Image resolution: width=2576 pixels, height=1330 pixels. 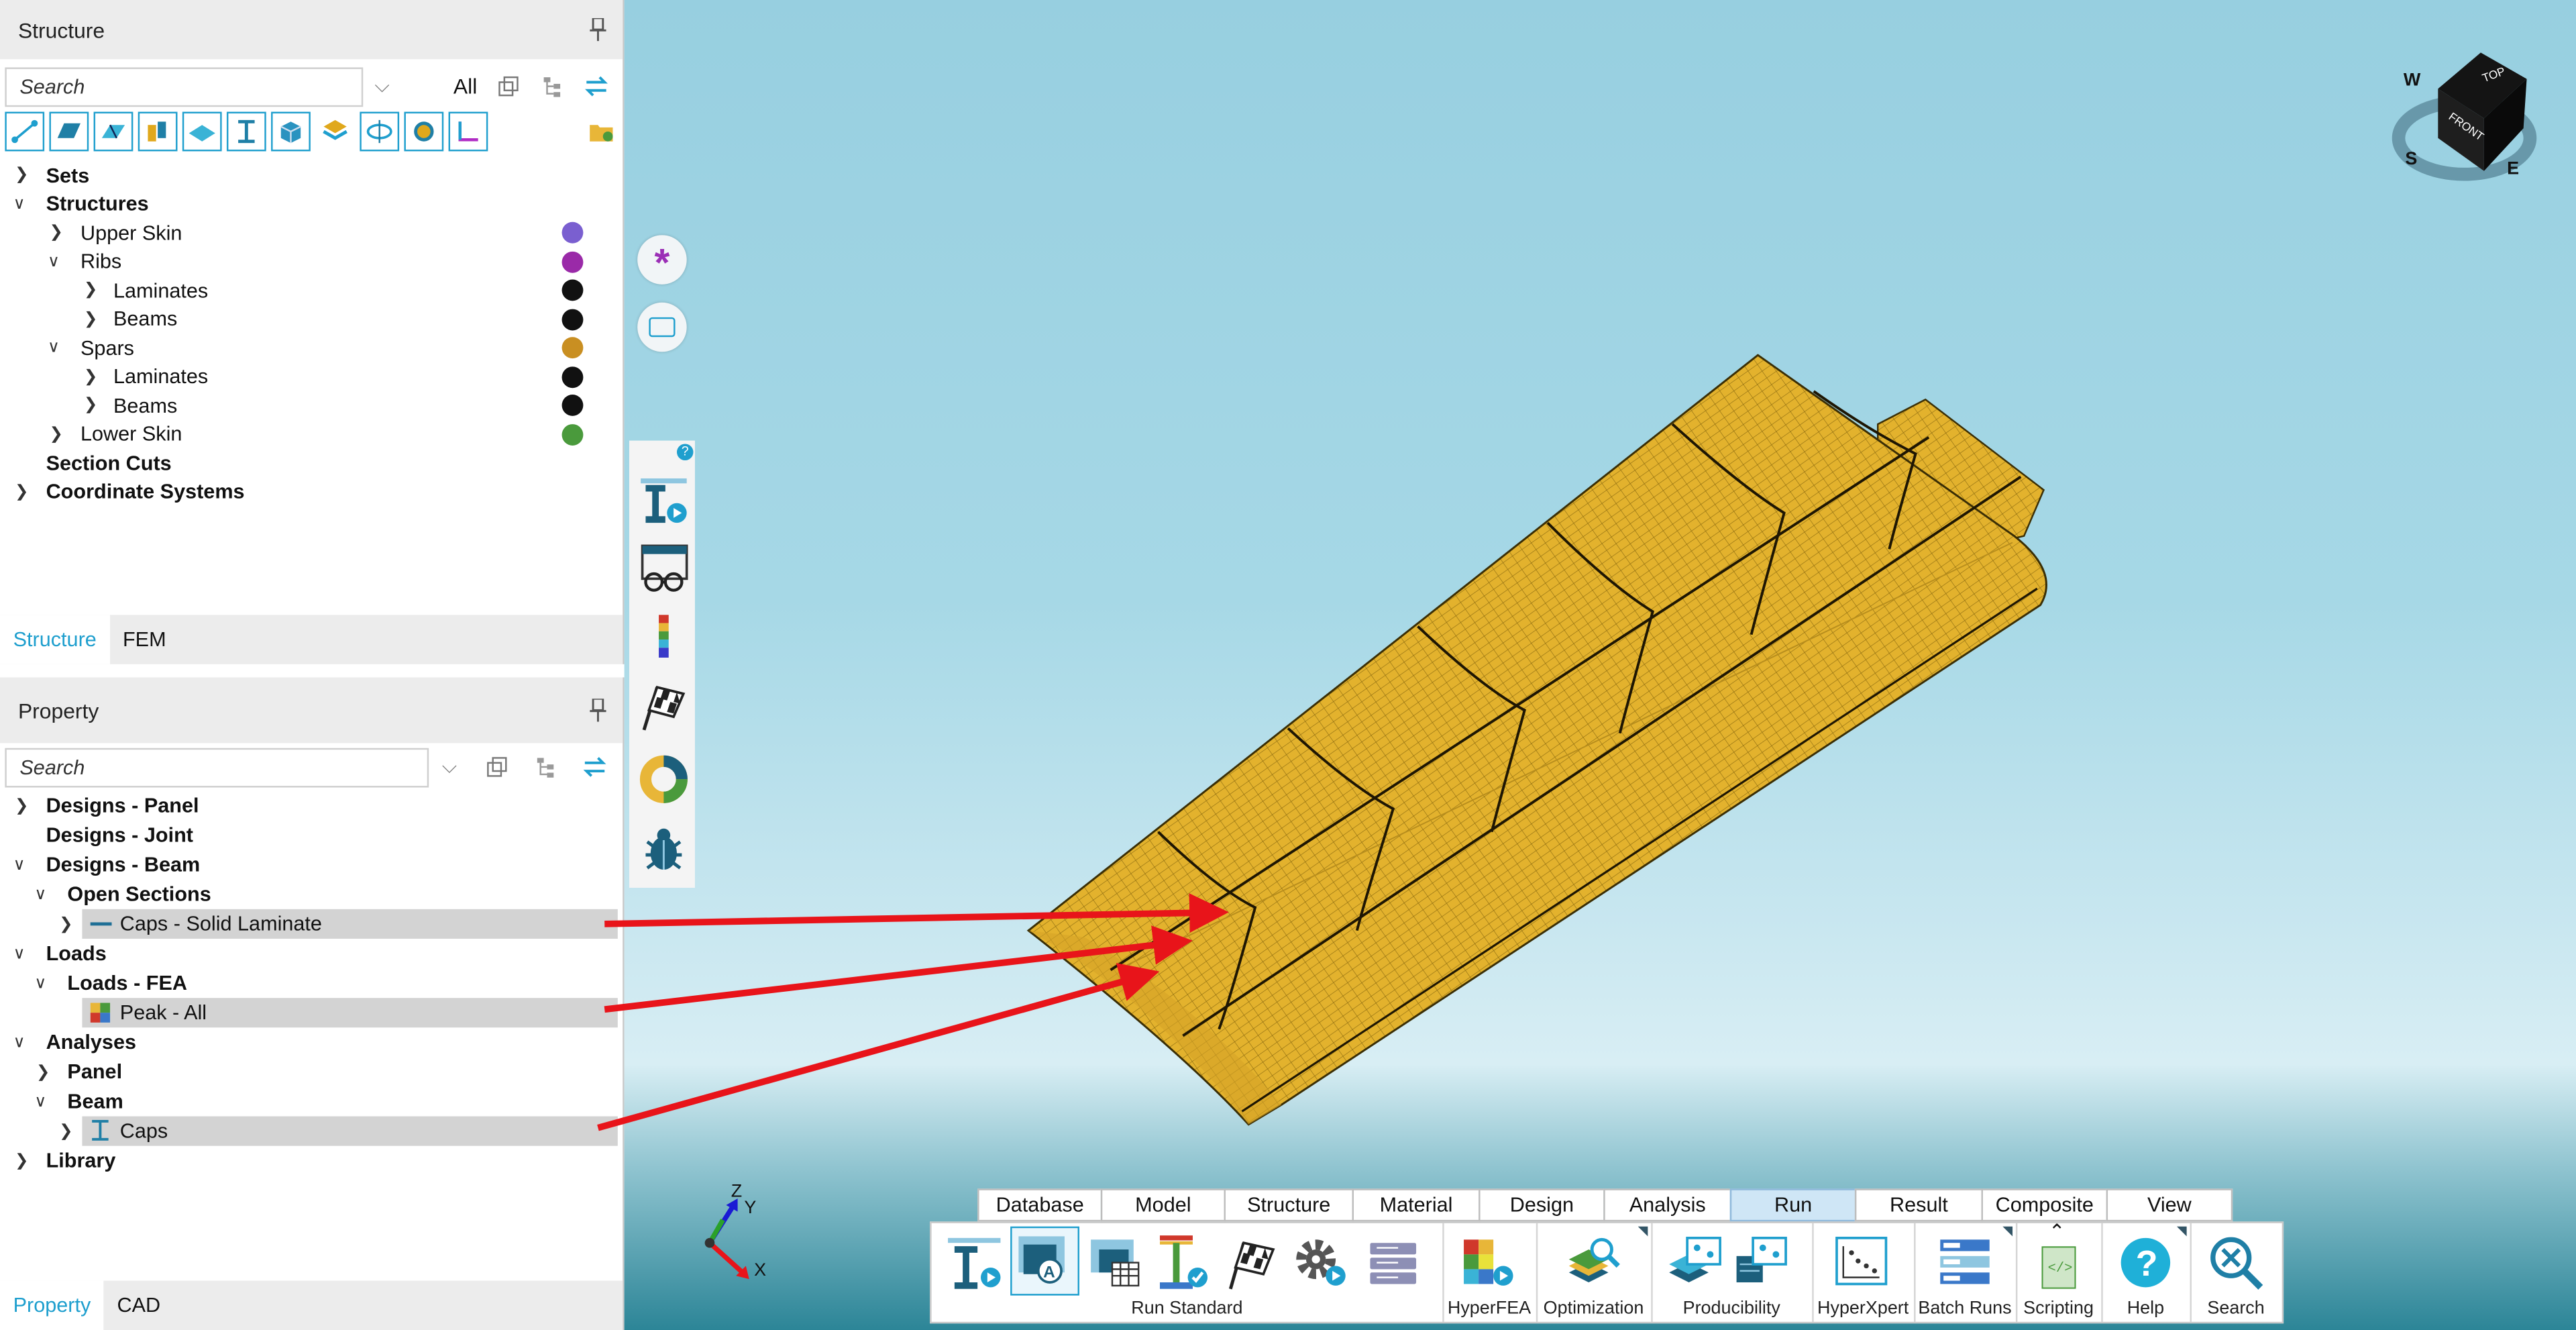 What do you see at coordinates (311, 348) in the screenshot?
I see `tree-item-spars: ∨ Spars` at bounding box center [311, 348].